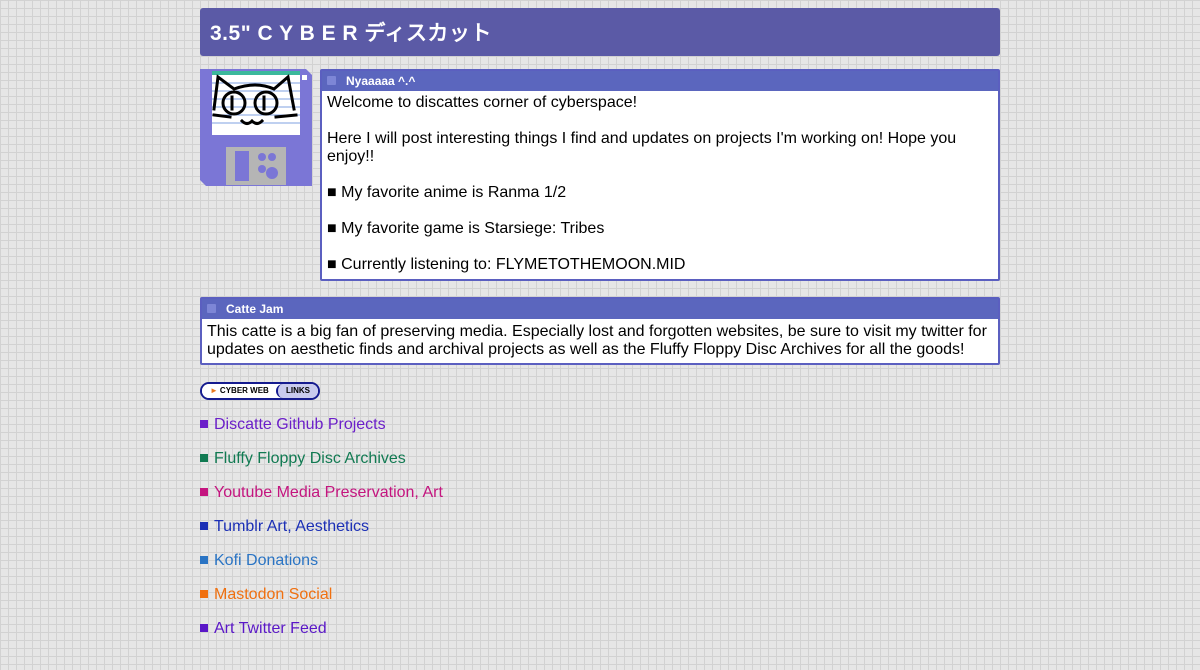  Describe the element at coordinates (300, 424) in the screenshot. I see `link: Discatte Github Projects` at that location.